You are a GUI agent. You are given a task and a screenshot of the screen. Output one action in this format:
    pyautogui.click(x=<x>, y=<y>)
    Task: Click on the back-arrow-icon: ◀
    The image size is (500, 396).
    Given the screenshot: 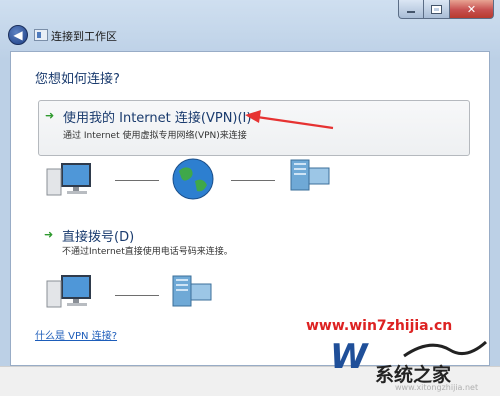 What is the action you would take?
    pyautogui.click(x=18, y=35)
    